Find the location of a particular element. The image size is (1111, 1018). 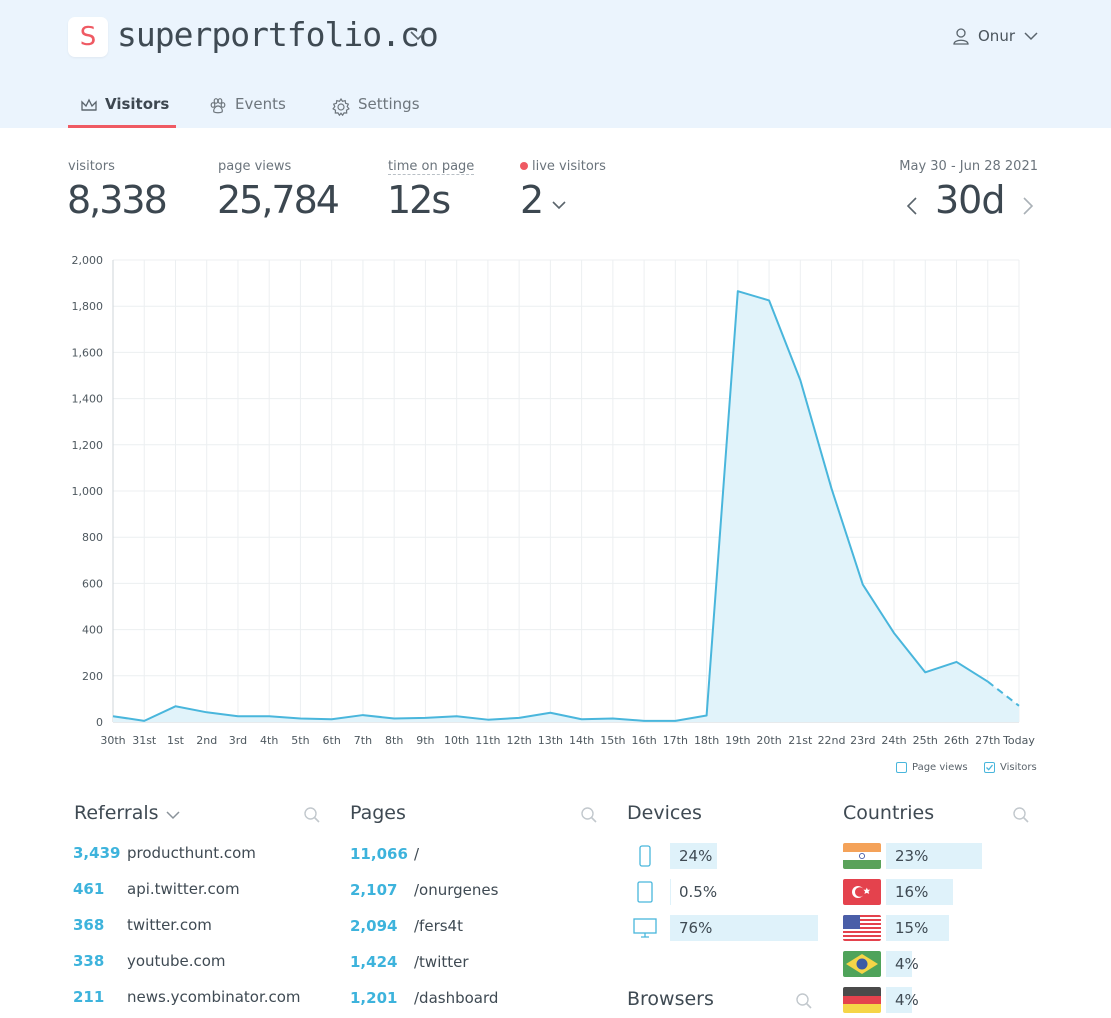

page-path: /onurgenes is located at coordinates (456, 890).